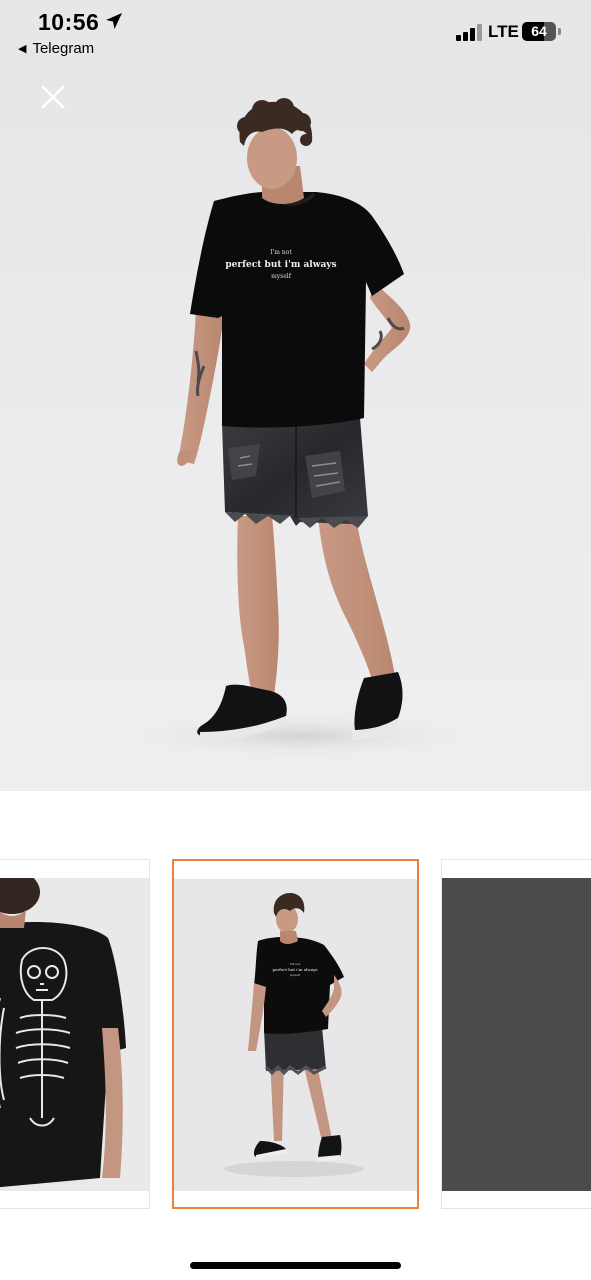  I want to click on svg-text: perfect but i'm always, so click(294, 969).